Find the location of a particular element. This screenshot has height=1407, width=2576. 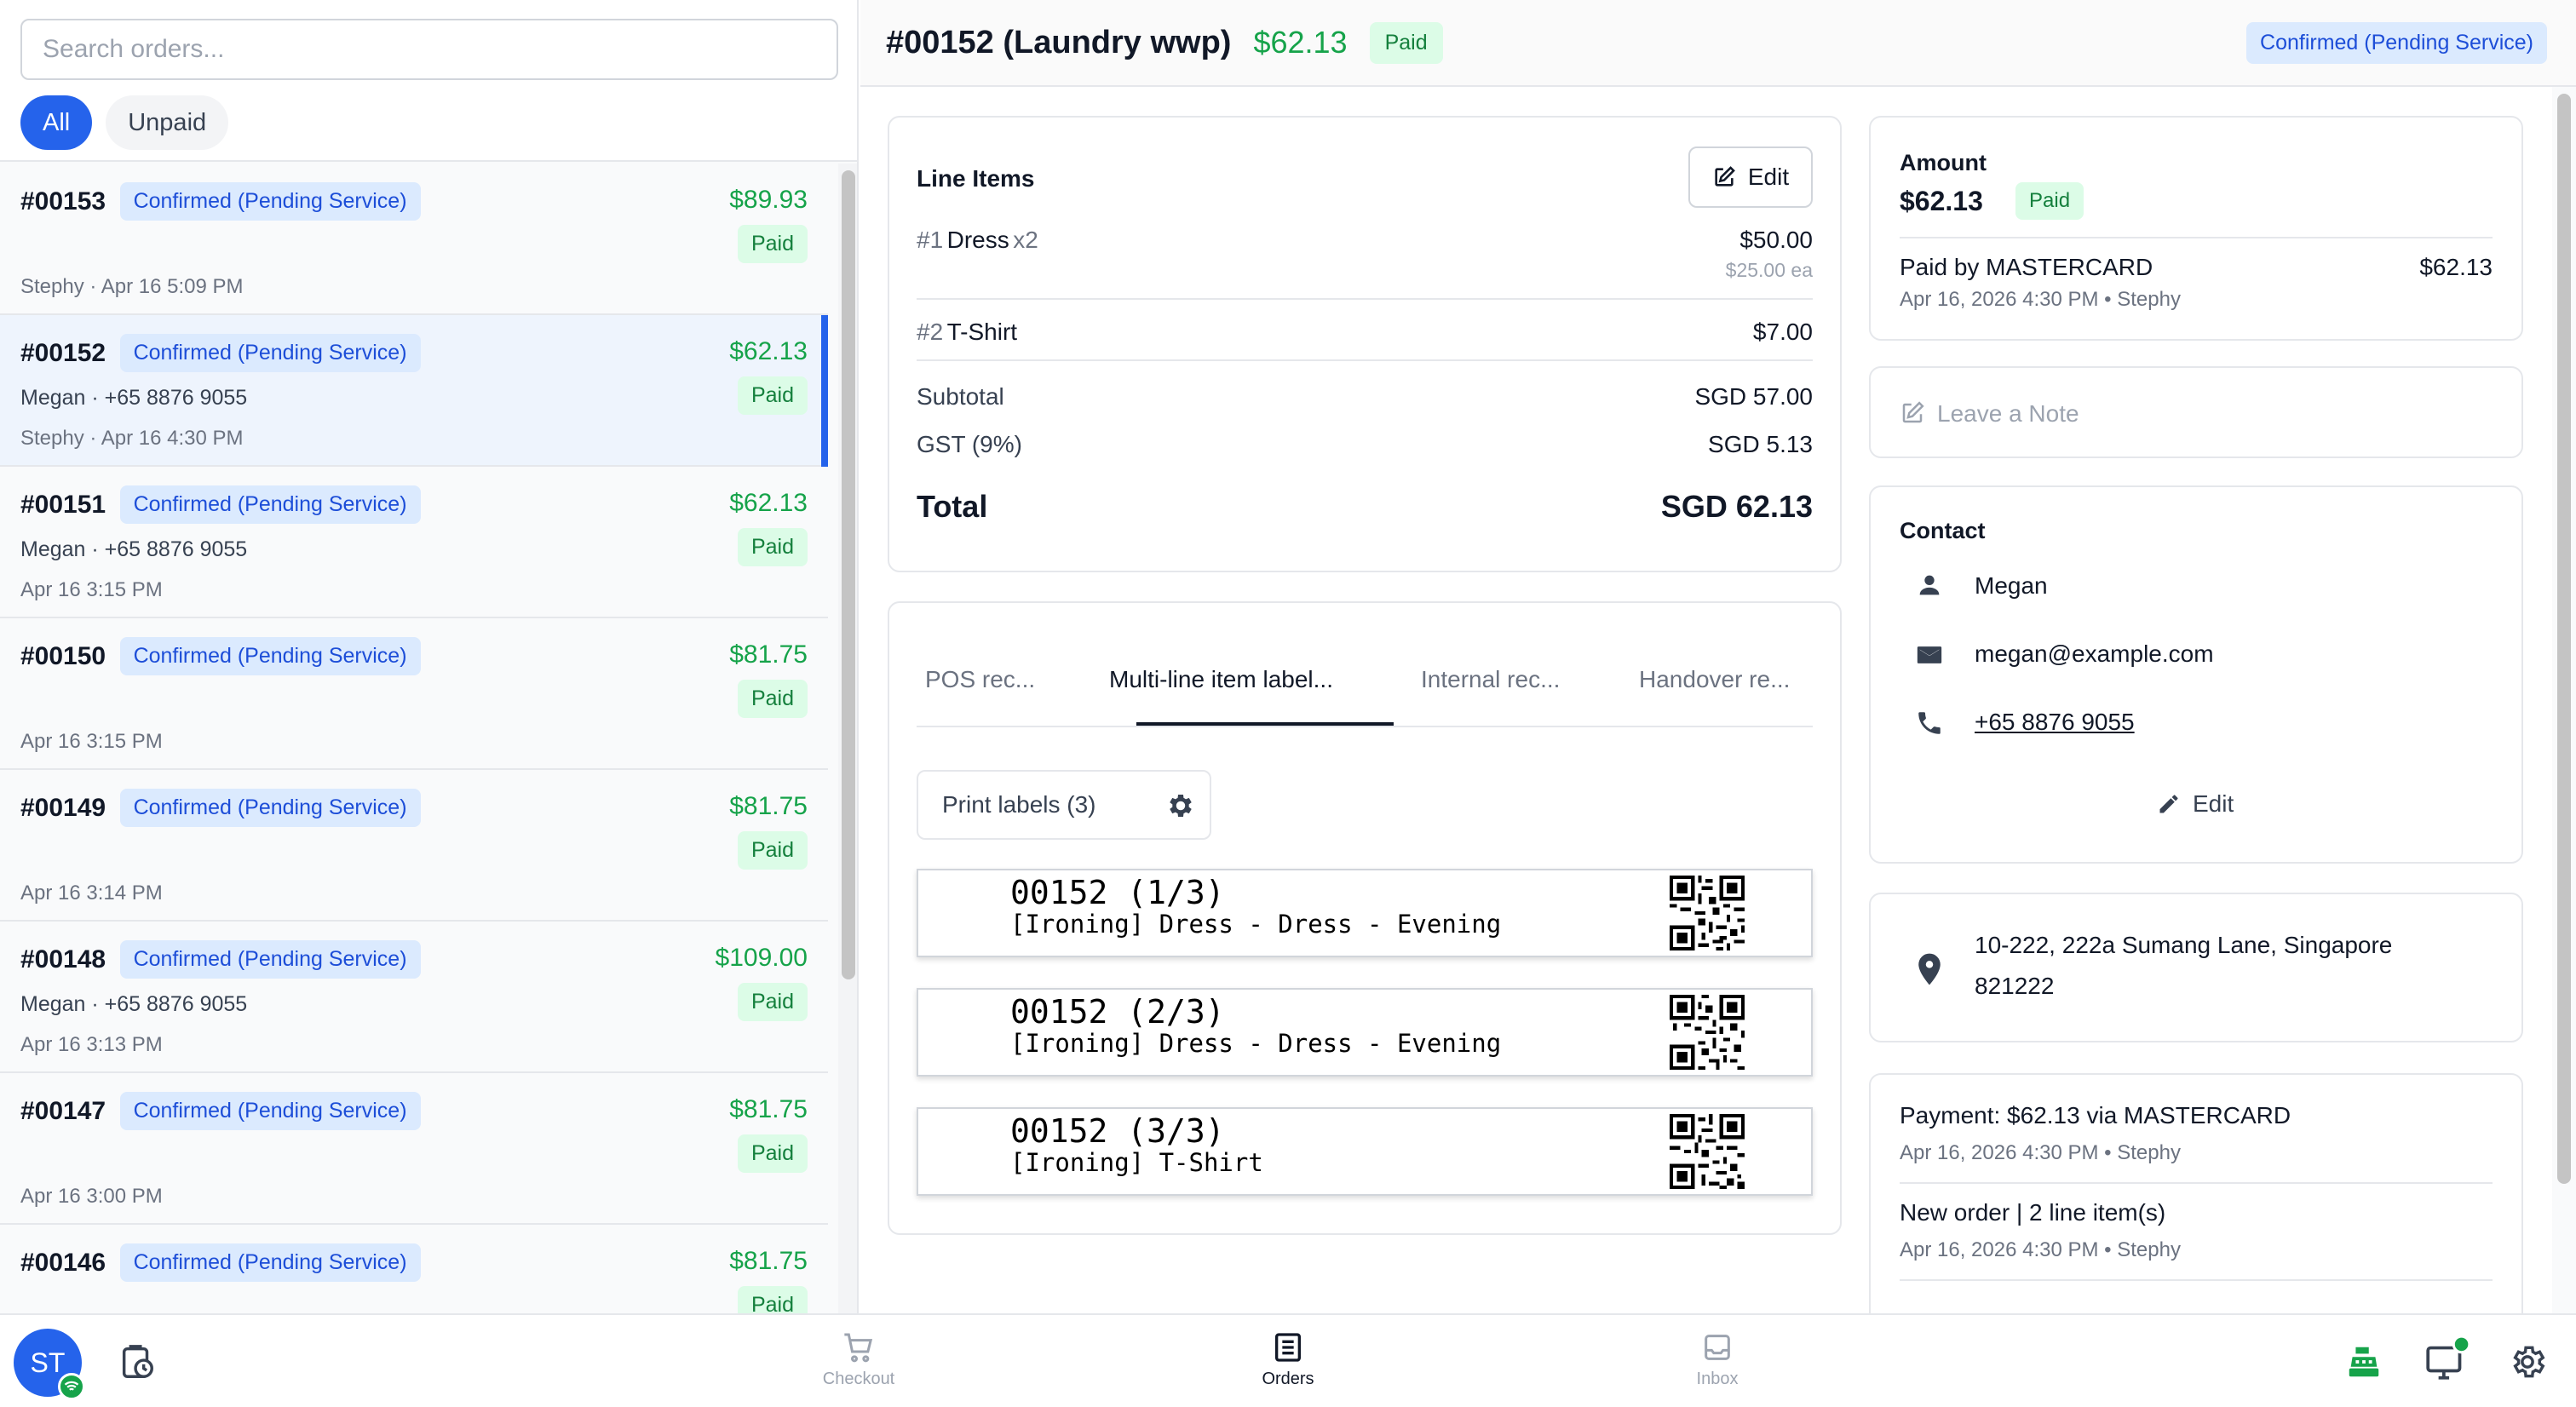

line-item-price: $7.00 is located at coordinates (1782, 332).